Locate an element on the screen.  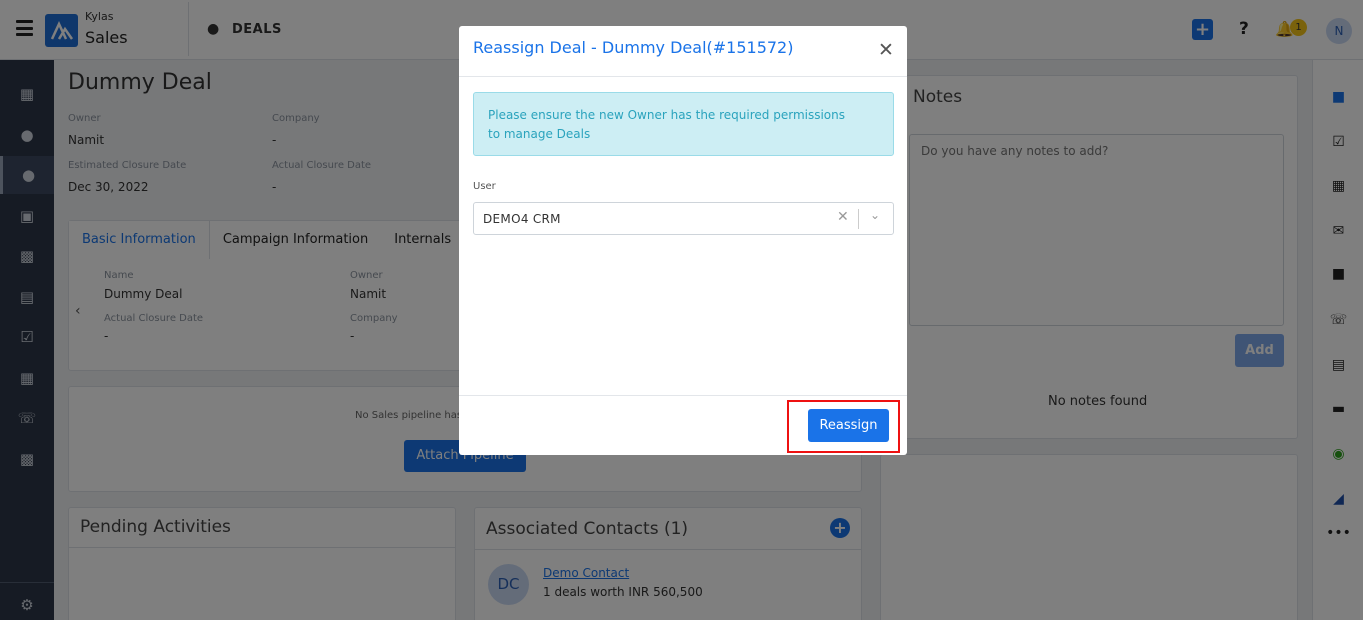
user-select: DEMO4 CRM ✕ ⌄ is located at coordinates (683, 218).